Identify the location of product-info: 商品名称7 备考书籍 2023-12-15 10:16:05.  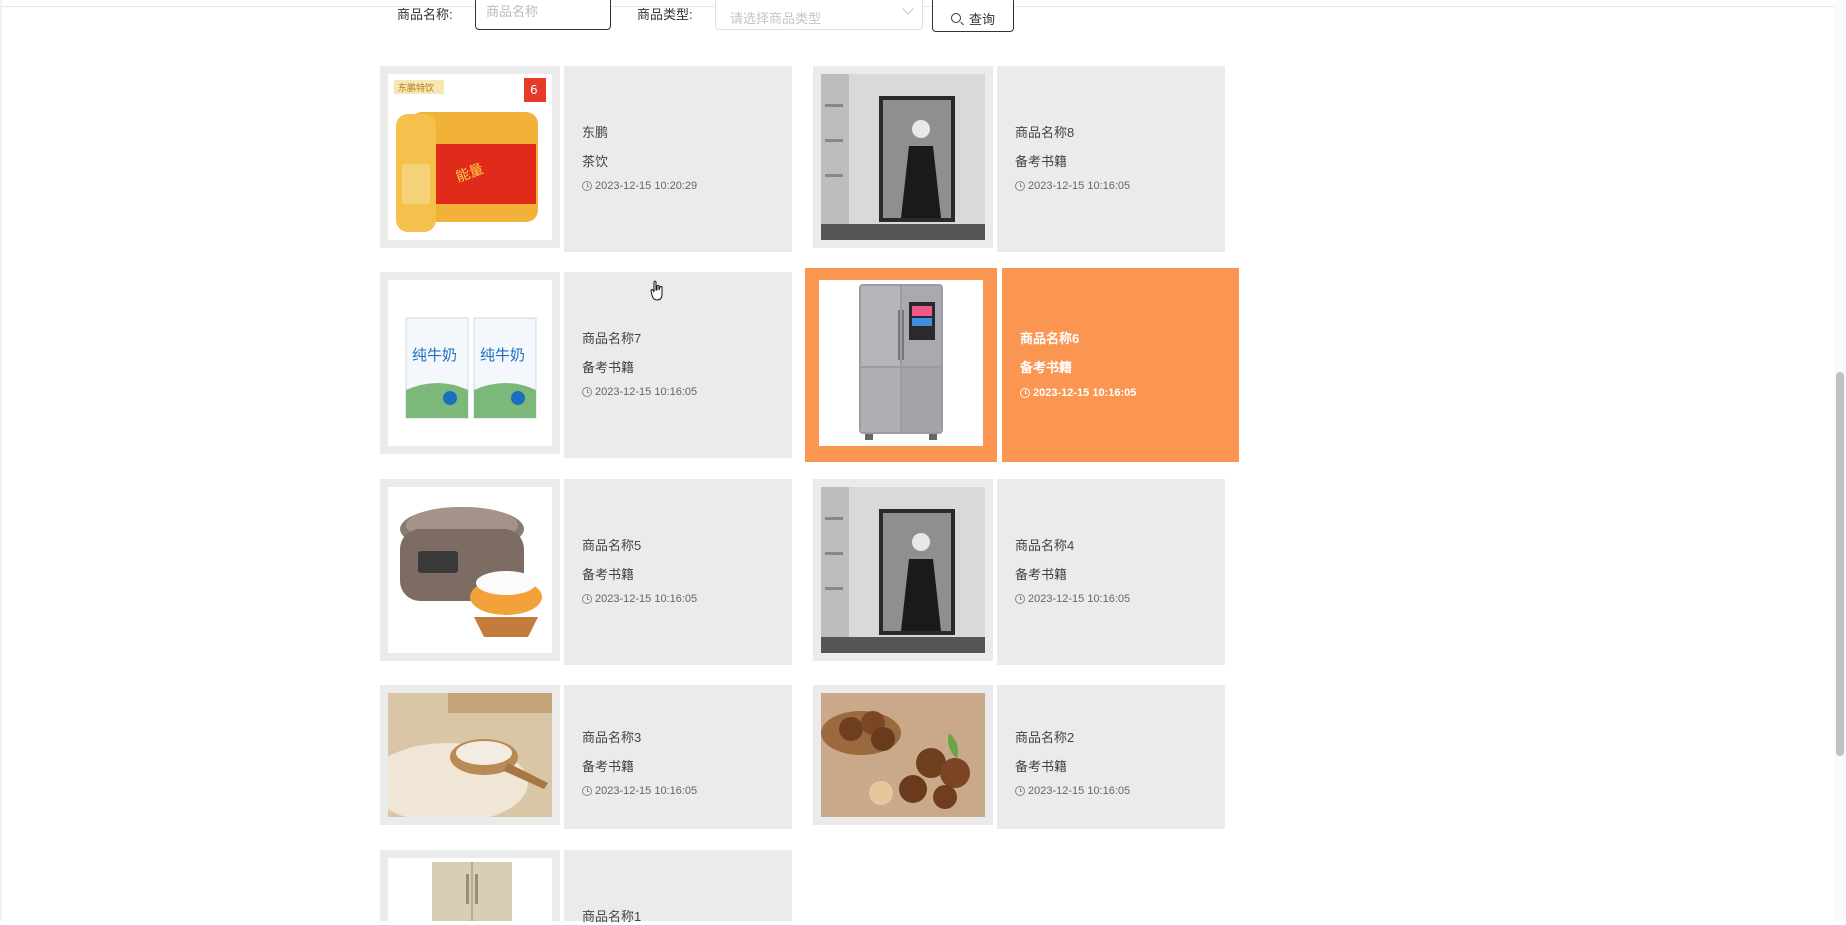
(678, 365).